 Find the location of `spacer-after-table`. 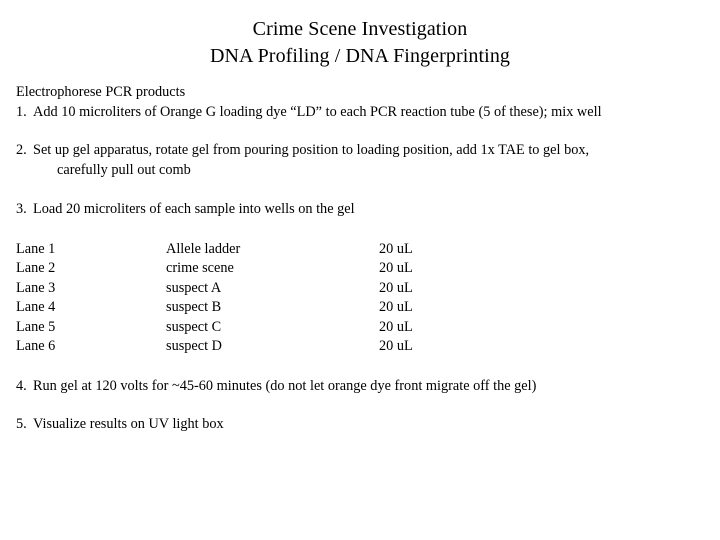

spacer-after-table is located at coordinates (361, 367).